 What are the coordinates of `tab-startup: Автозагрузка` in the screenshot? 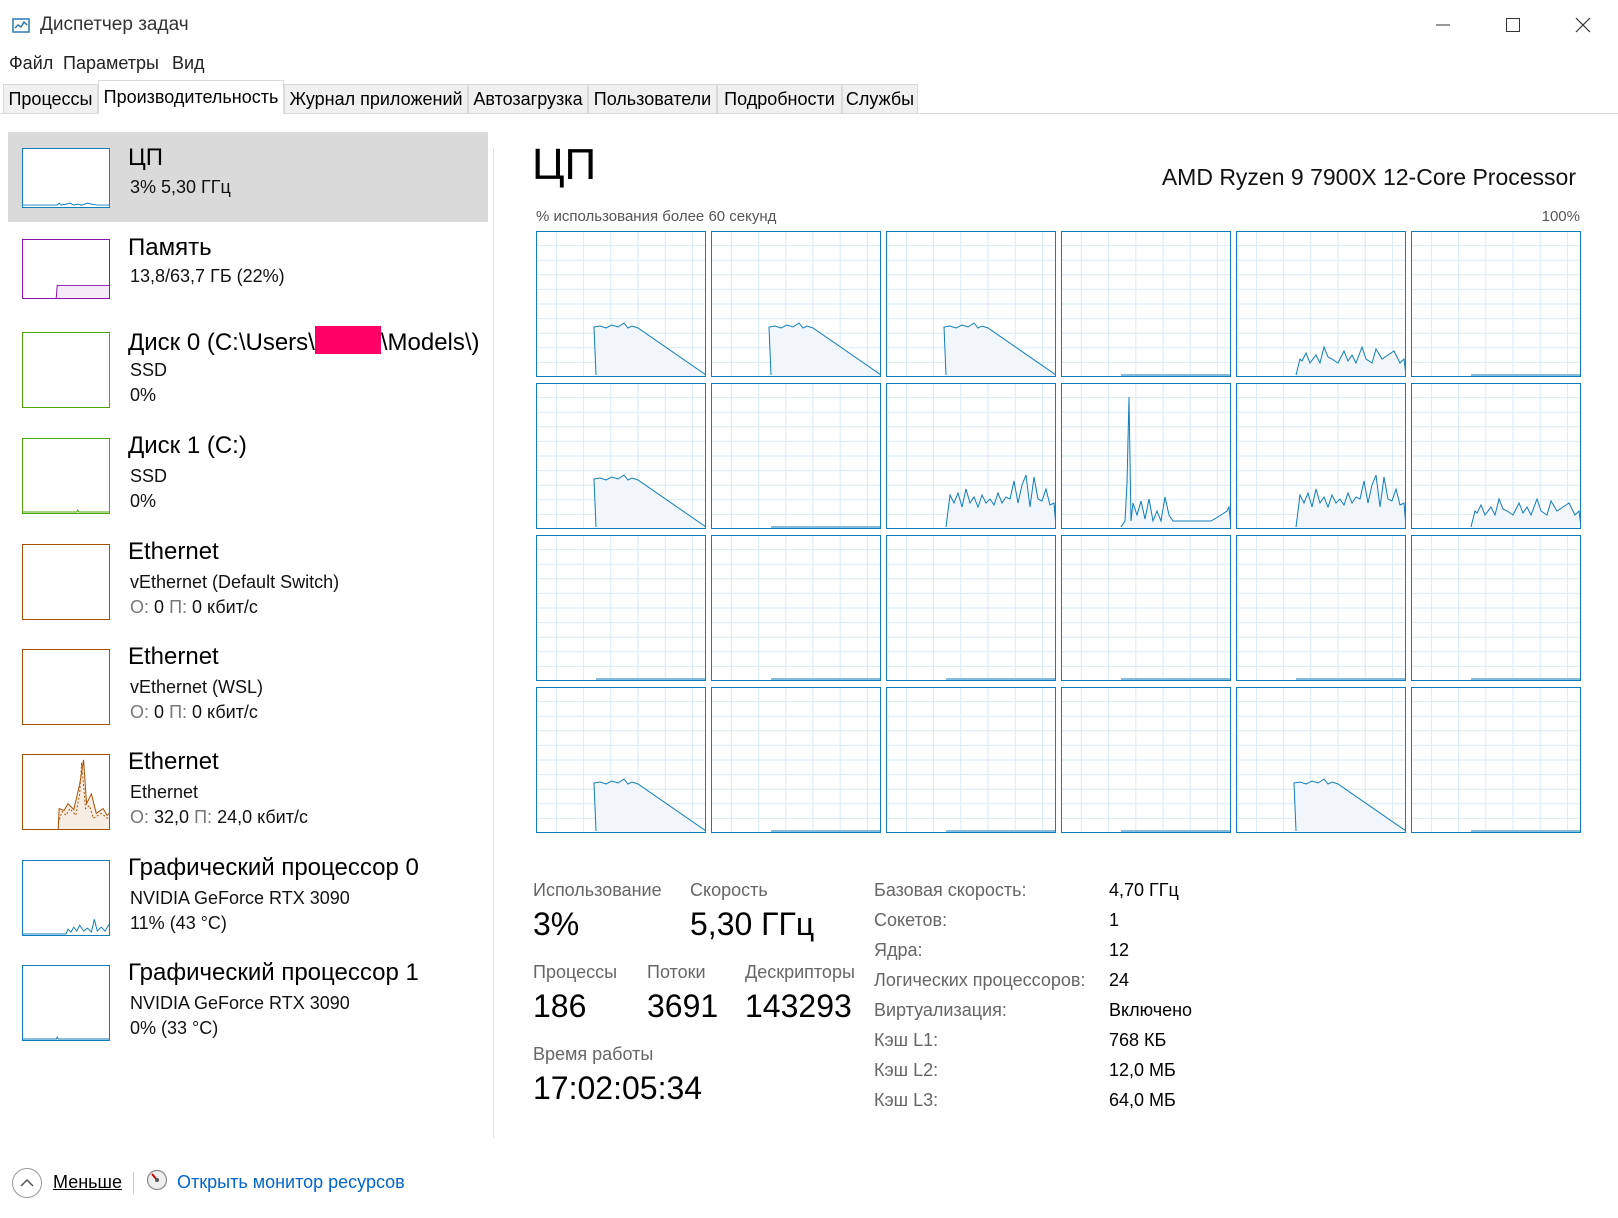 It's located at (528, 98).